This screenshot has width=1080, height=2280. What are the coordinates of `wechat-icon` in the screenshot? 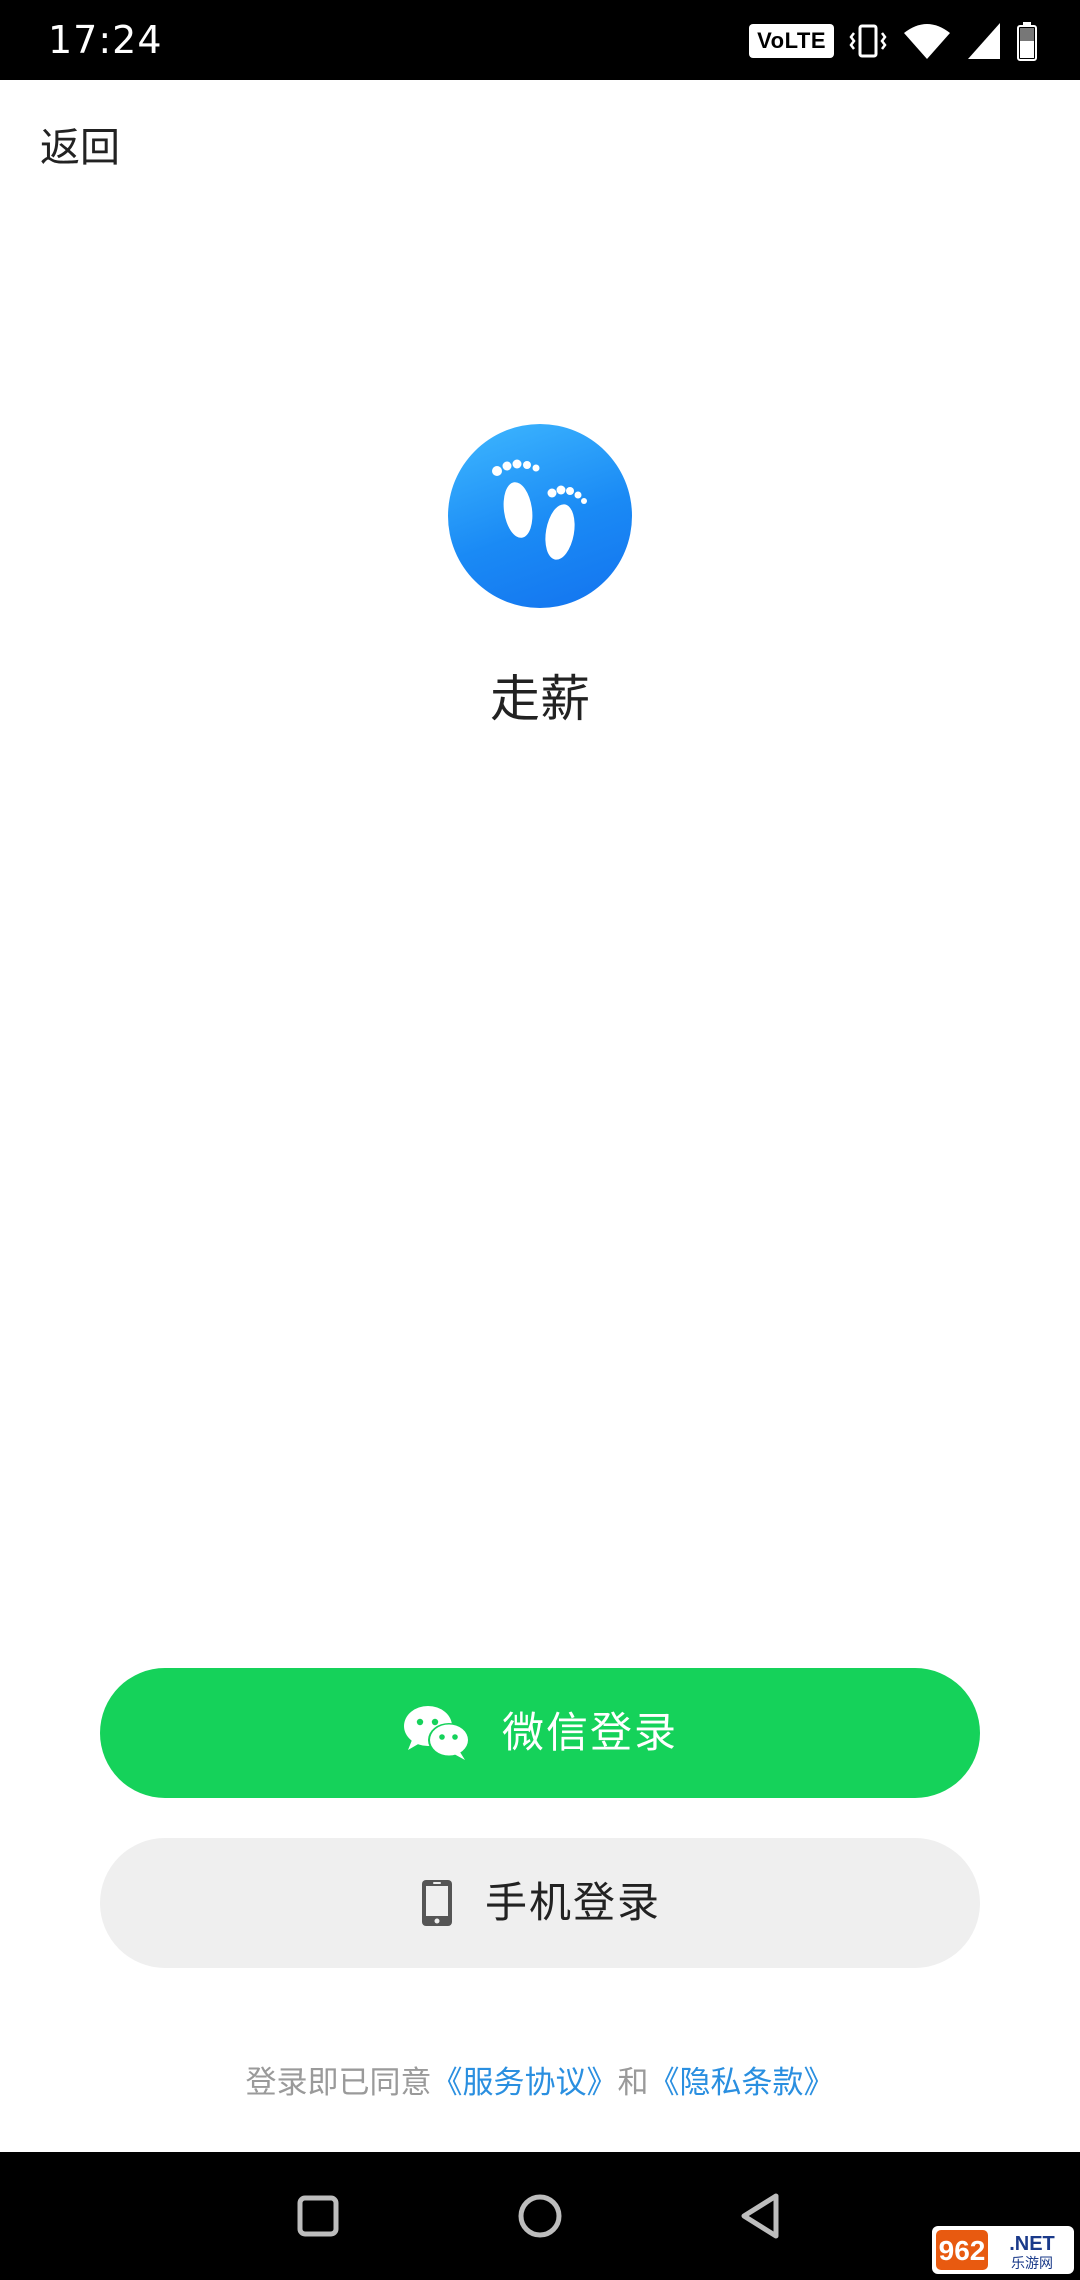 It's located at (436, 1733).